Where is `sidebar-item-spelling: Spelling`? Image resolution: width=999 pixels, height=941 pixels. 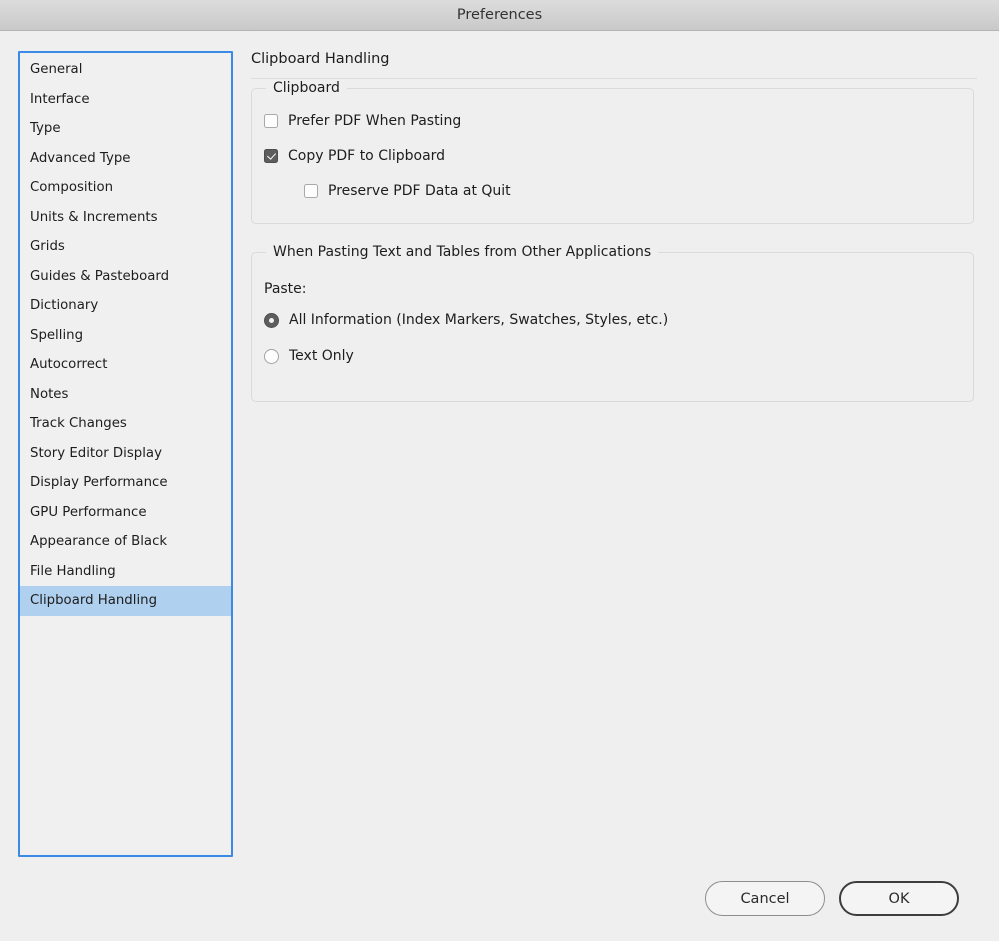
sidebar-item-spelling: Spelling is located at coordinates (125, 336).